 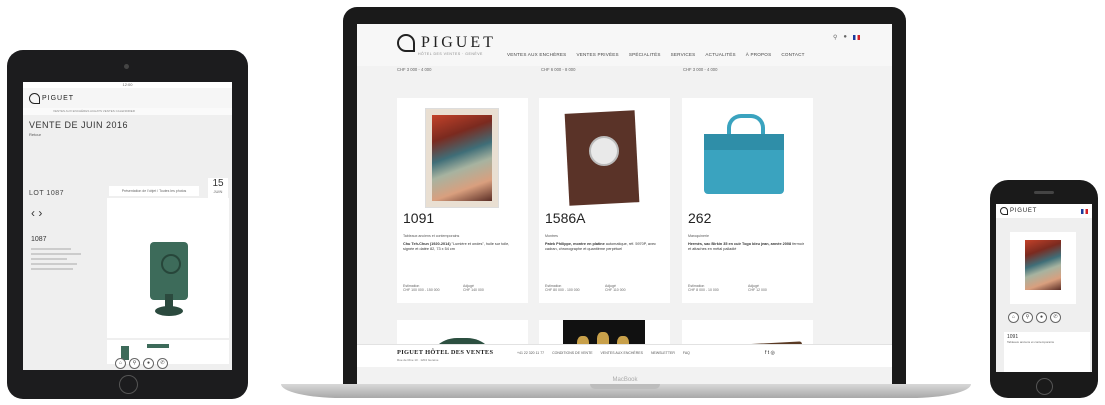 What do you see at coordinates (427, 244) in the screenshot?
I see `lot-title: Chu Teh-Chun (1920-2014)` at bounding box center [427, 244].